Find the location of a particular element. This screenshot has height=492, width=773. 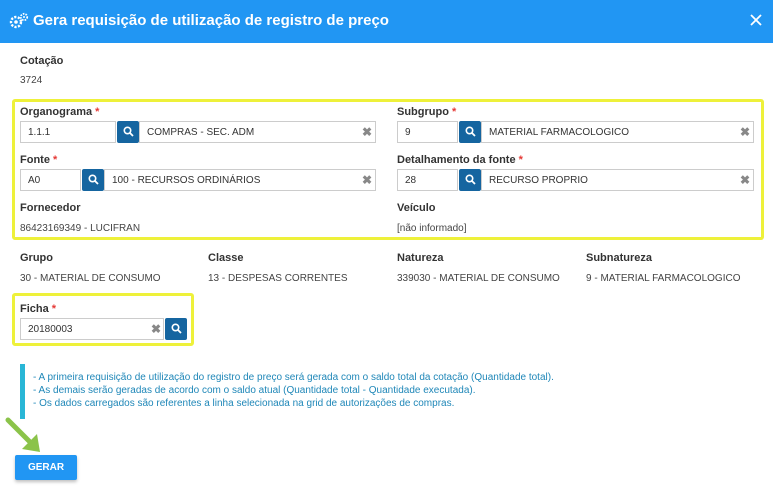

fonte-search-button is located at coordinates (93, 180).